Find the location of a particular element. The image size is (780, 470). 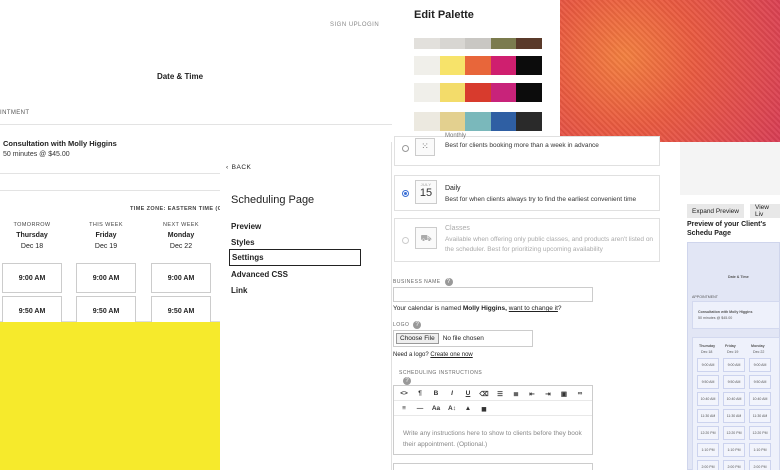

need-logo-note: Need a logo? Create one now is located at coordinates (433, 355).